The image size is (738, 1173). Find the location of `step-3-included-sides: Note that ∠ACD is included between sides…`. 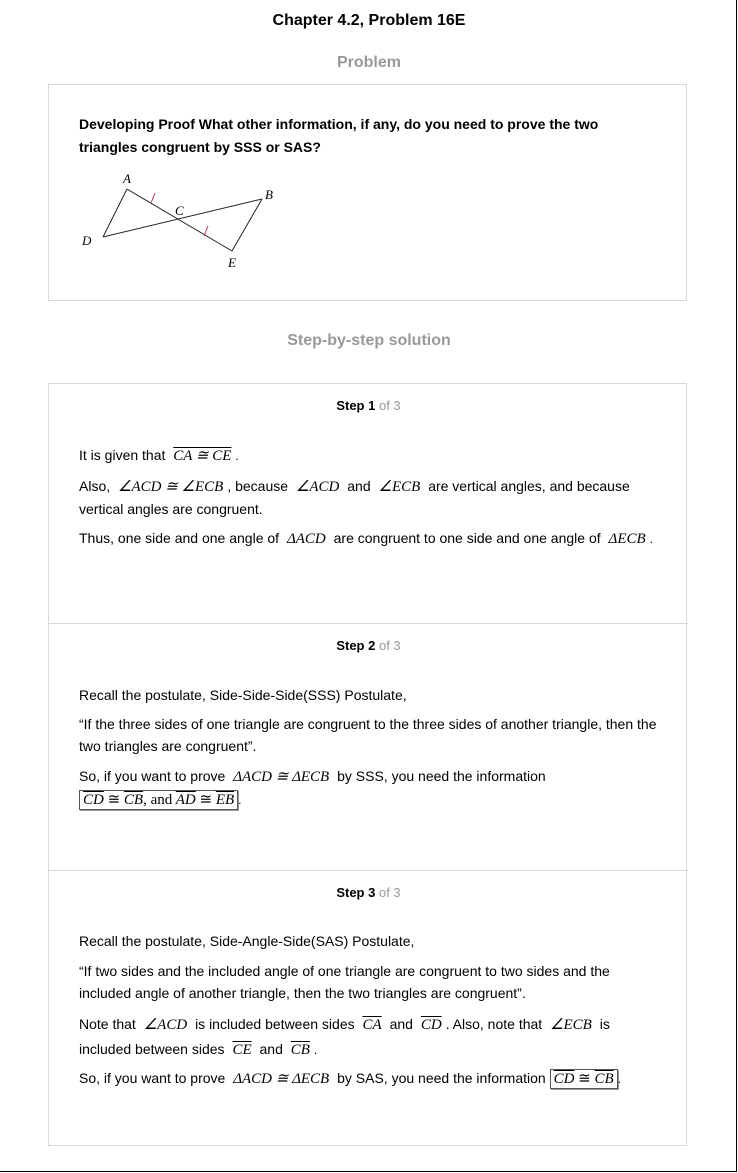

step-3-included-sides: Note that ∠ACD is included between sides… is located at coordinates (344, 1037).